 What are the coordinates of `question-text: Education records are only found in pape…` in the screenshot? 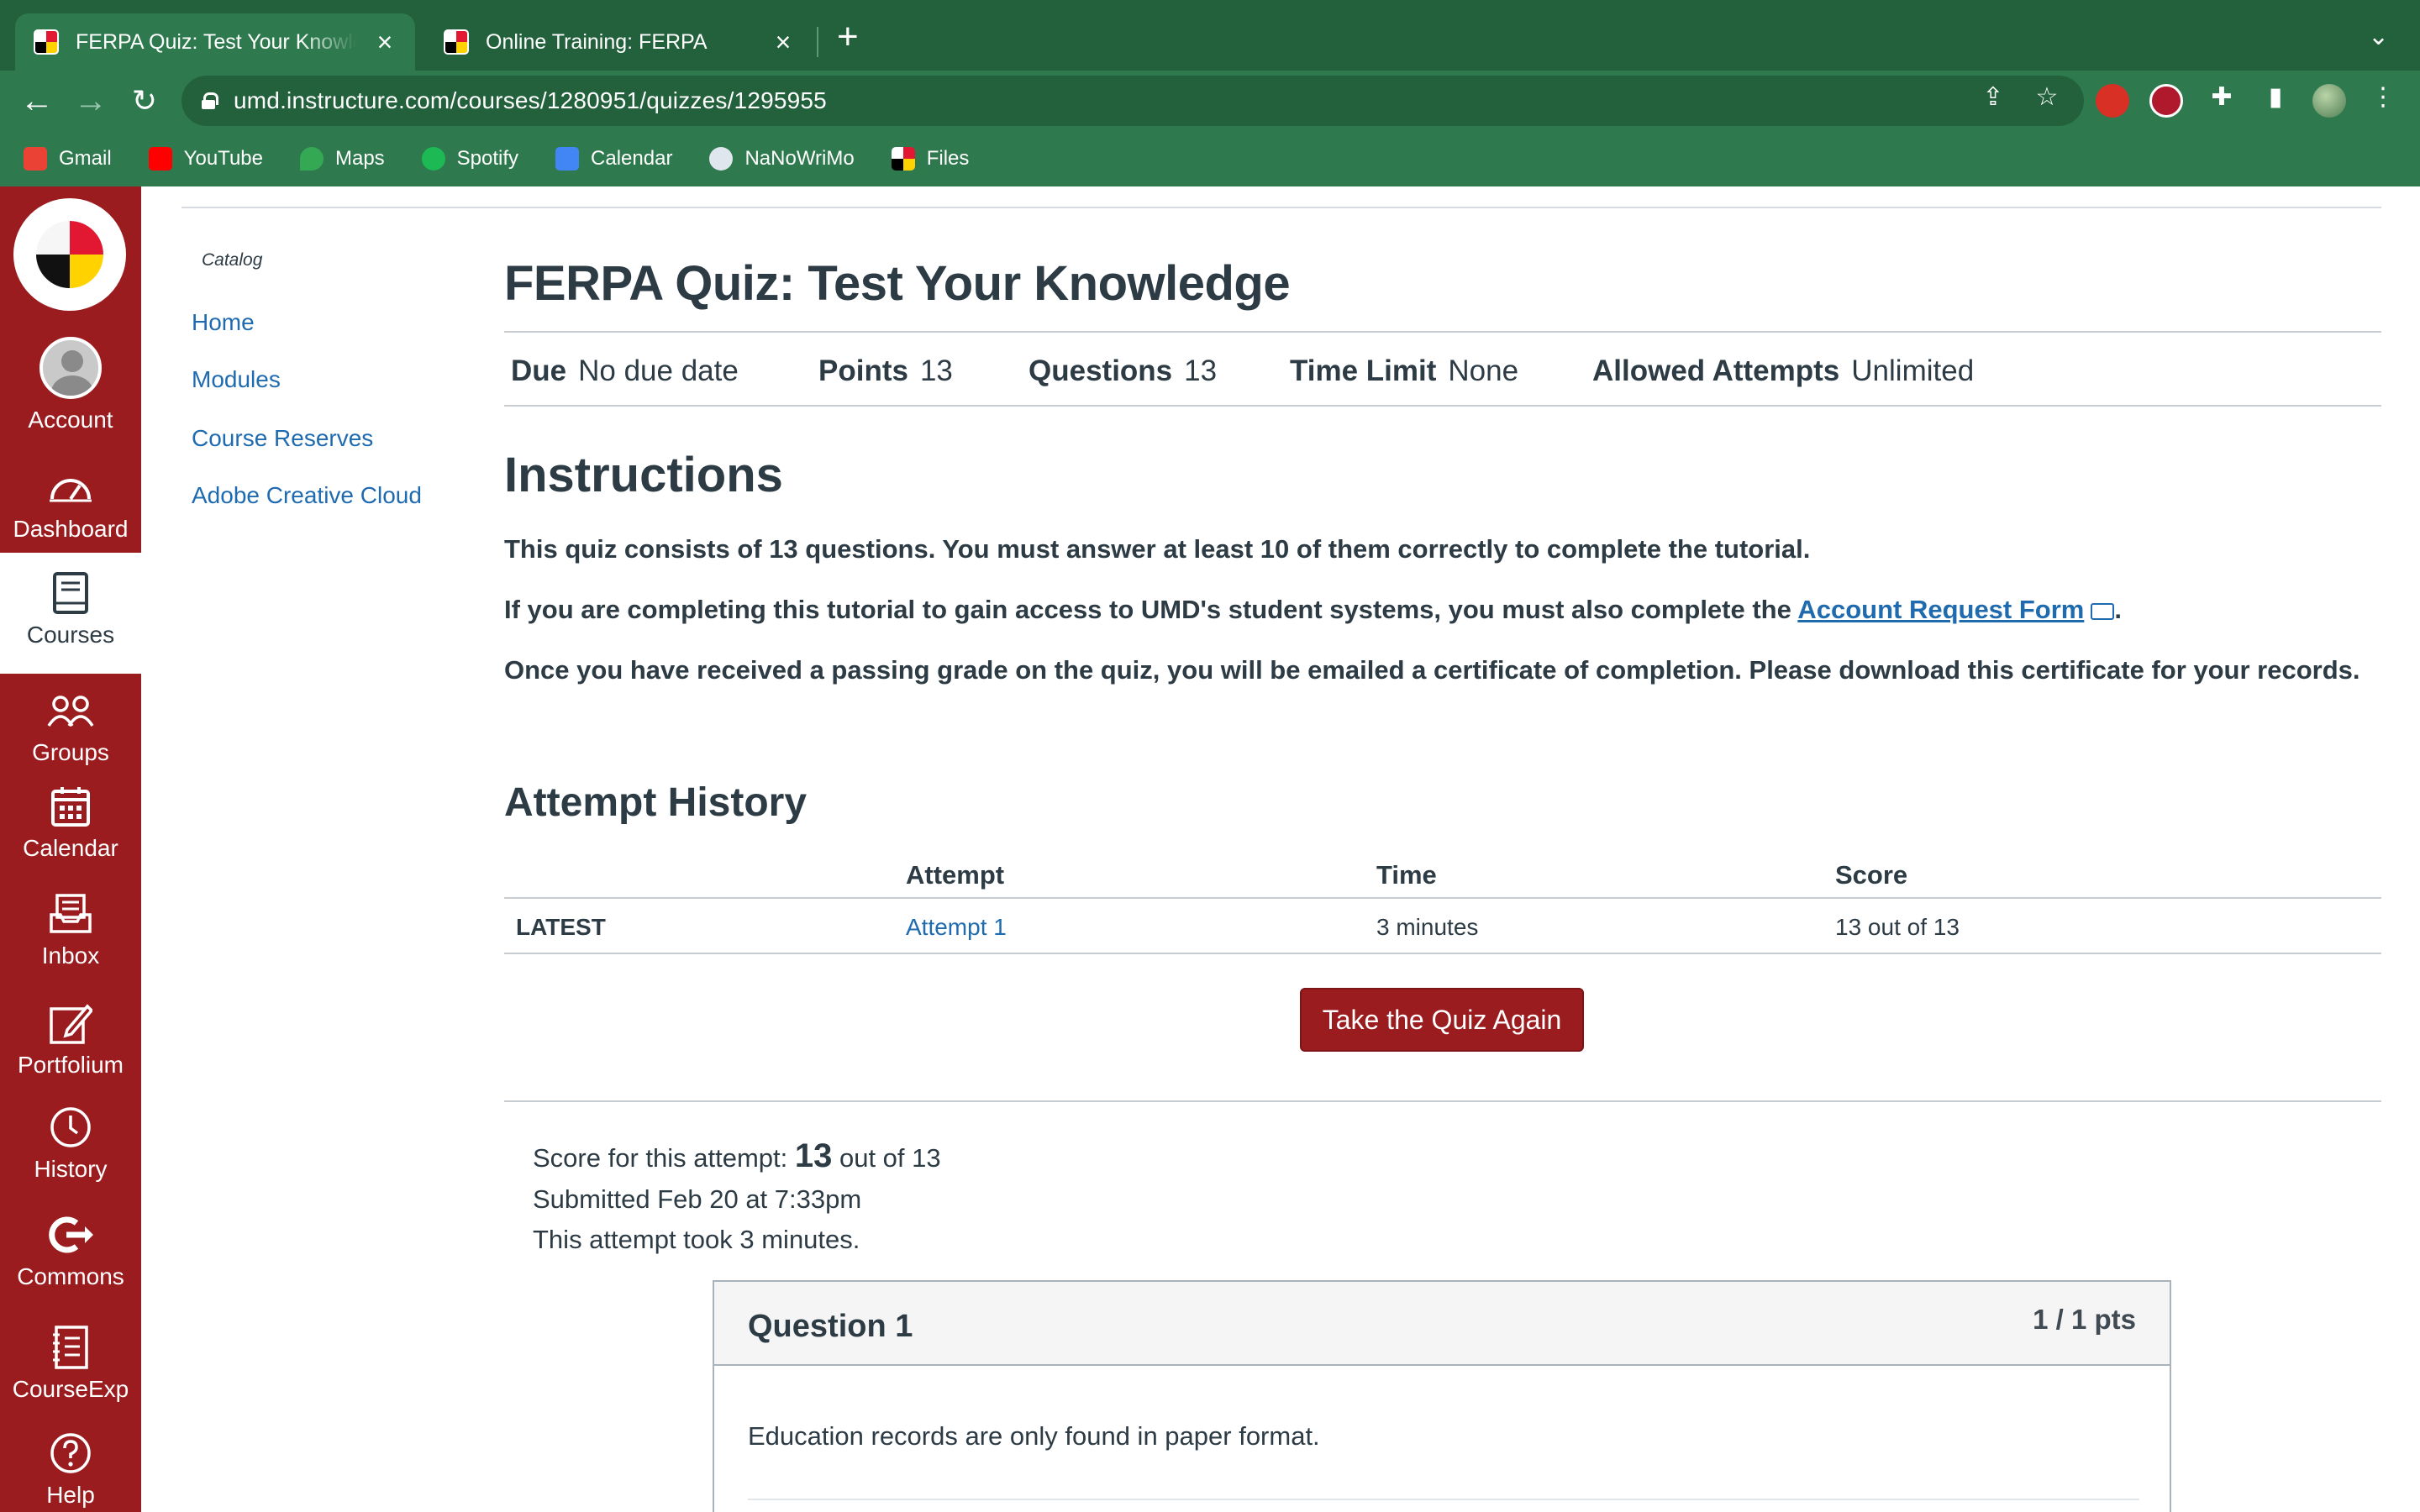 It's located at (1034, 1436).